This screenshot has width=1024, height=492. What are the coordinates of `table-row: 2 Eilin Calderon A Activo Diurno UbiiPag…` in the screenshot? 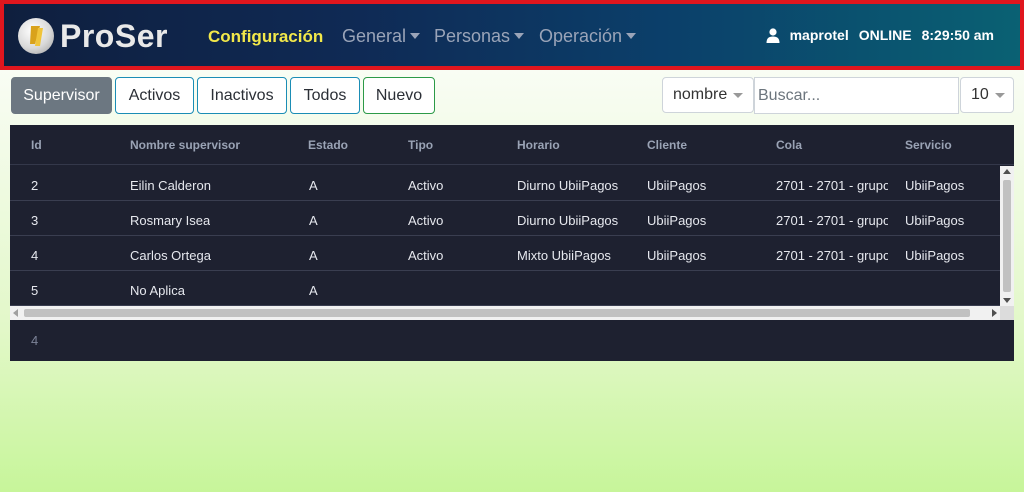 It's located at (505, 183).